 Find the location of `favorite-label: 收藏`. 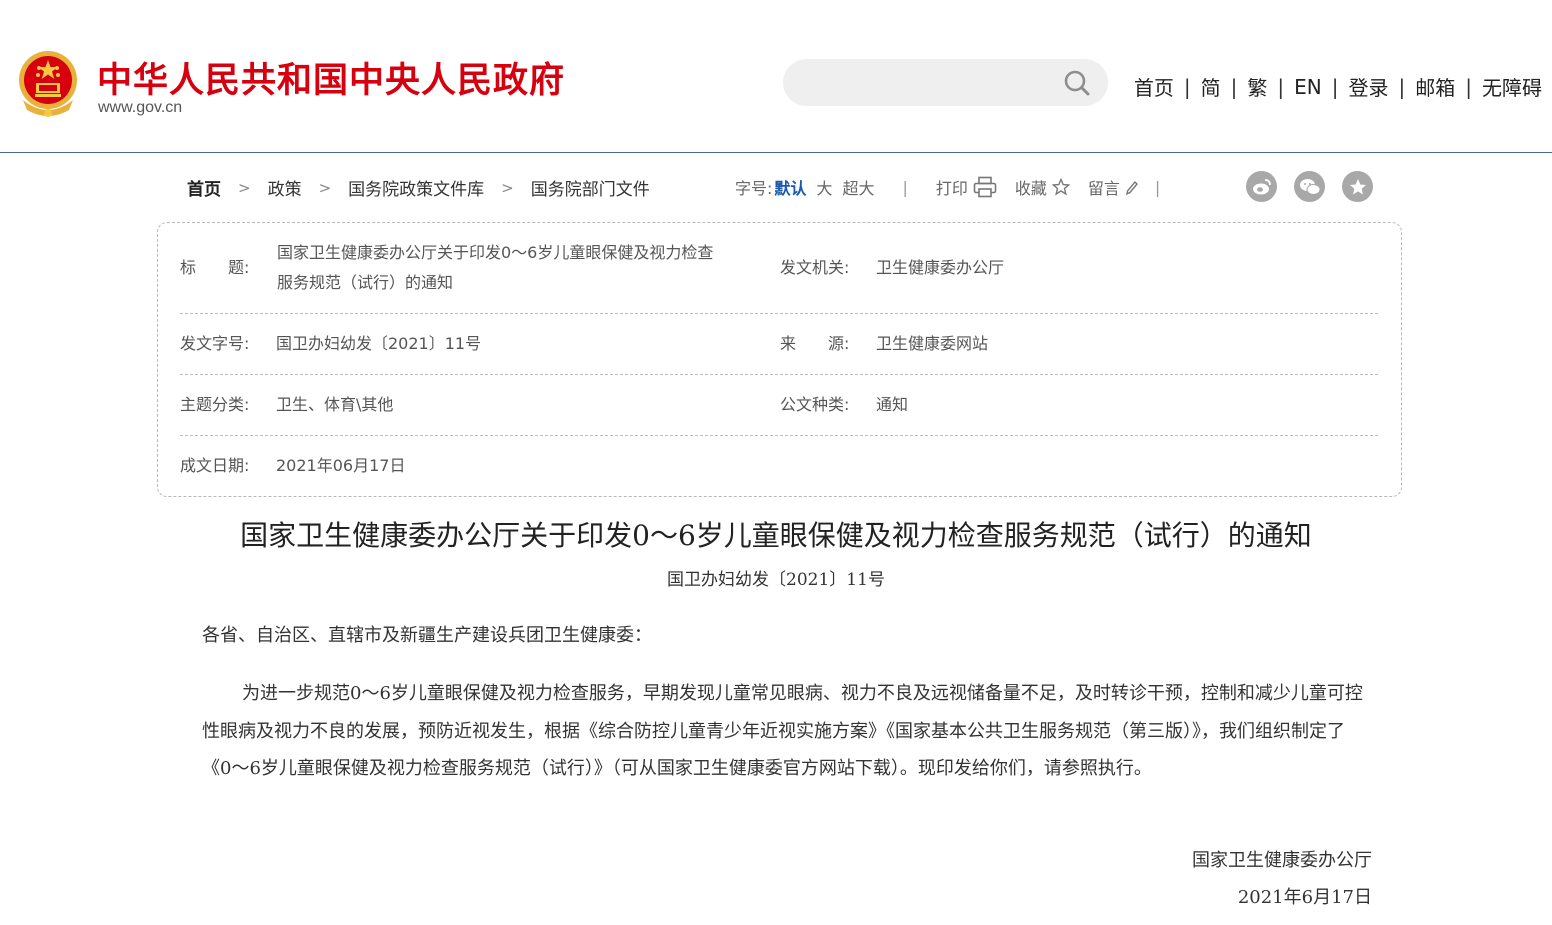

favorite-label: 收藏 is located at coordinates (1030, 188).